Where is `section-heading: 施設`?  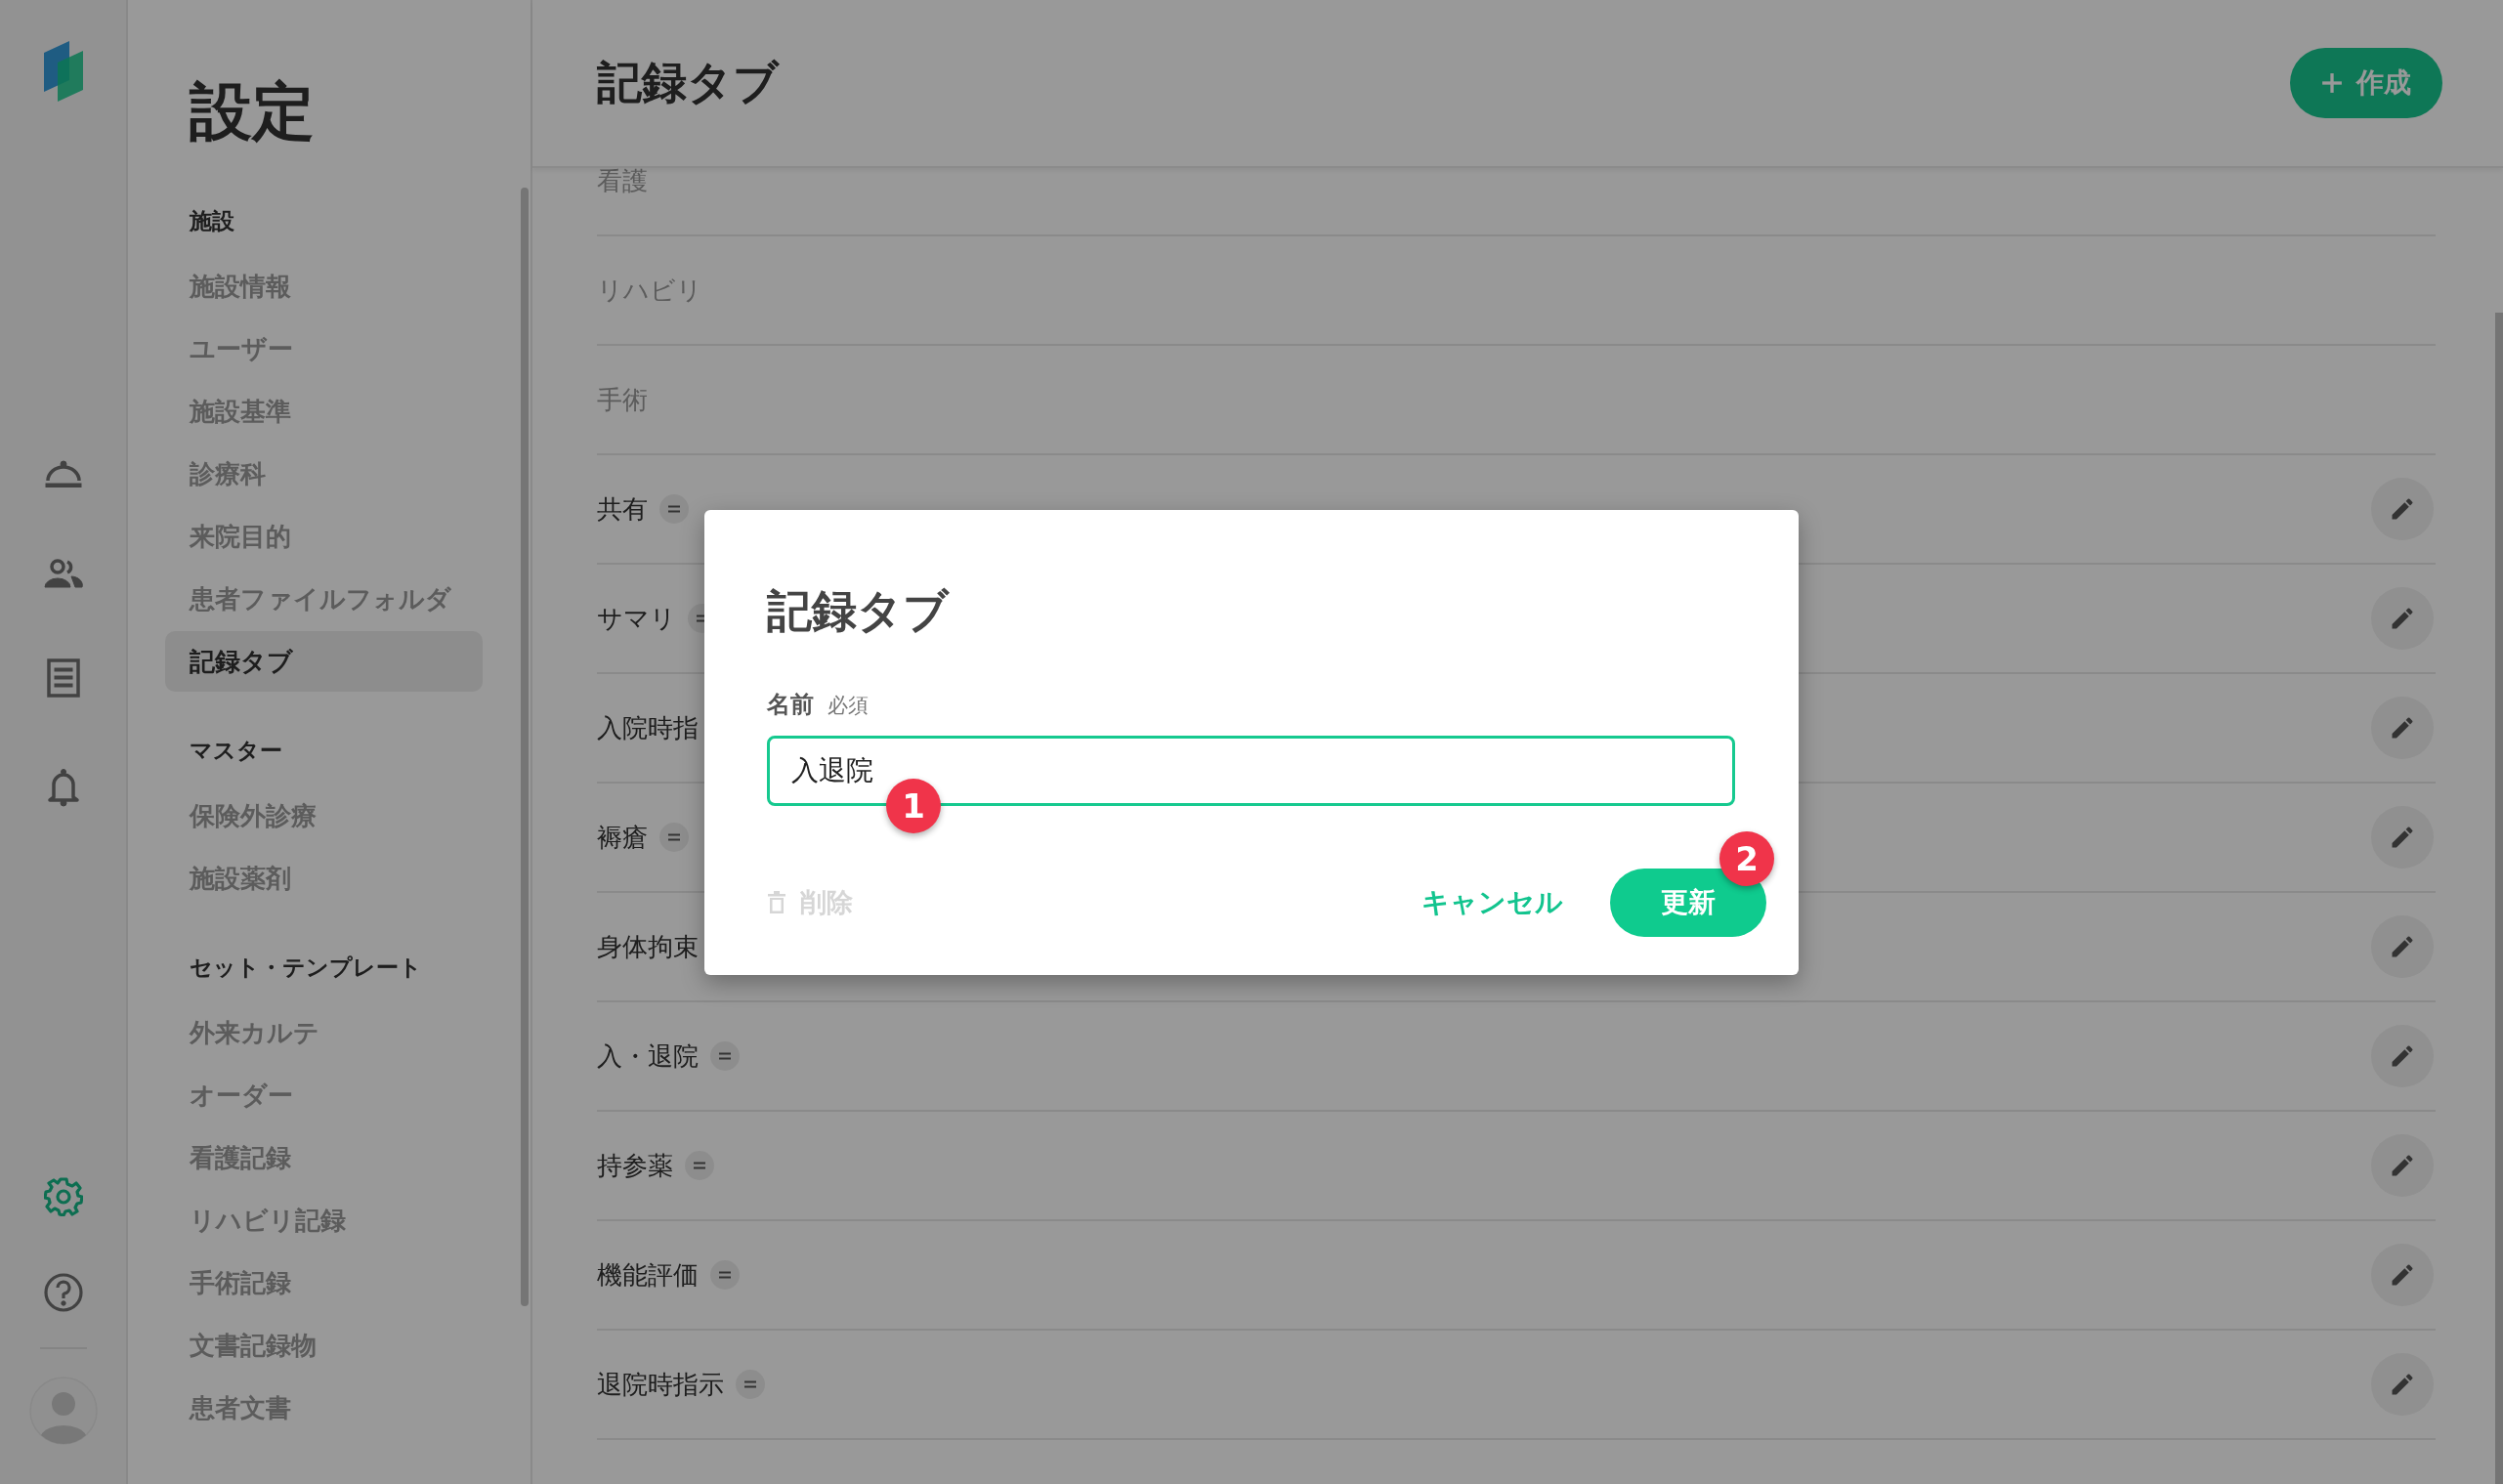
section-heading: 施設 is located at coordinates (211, 221).